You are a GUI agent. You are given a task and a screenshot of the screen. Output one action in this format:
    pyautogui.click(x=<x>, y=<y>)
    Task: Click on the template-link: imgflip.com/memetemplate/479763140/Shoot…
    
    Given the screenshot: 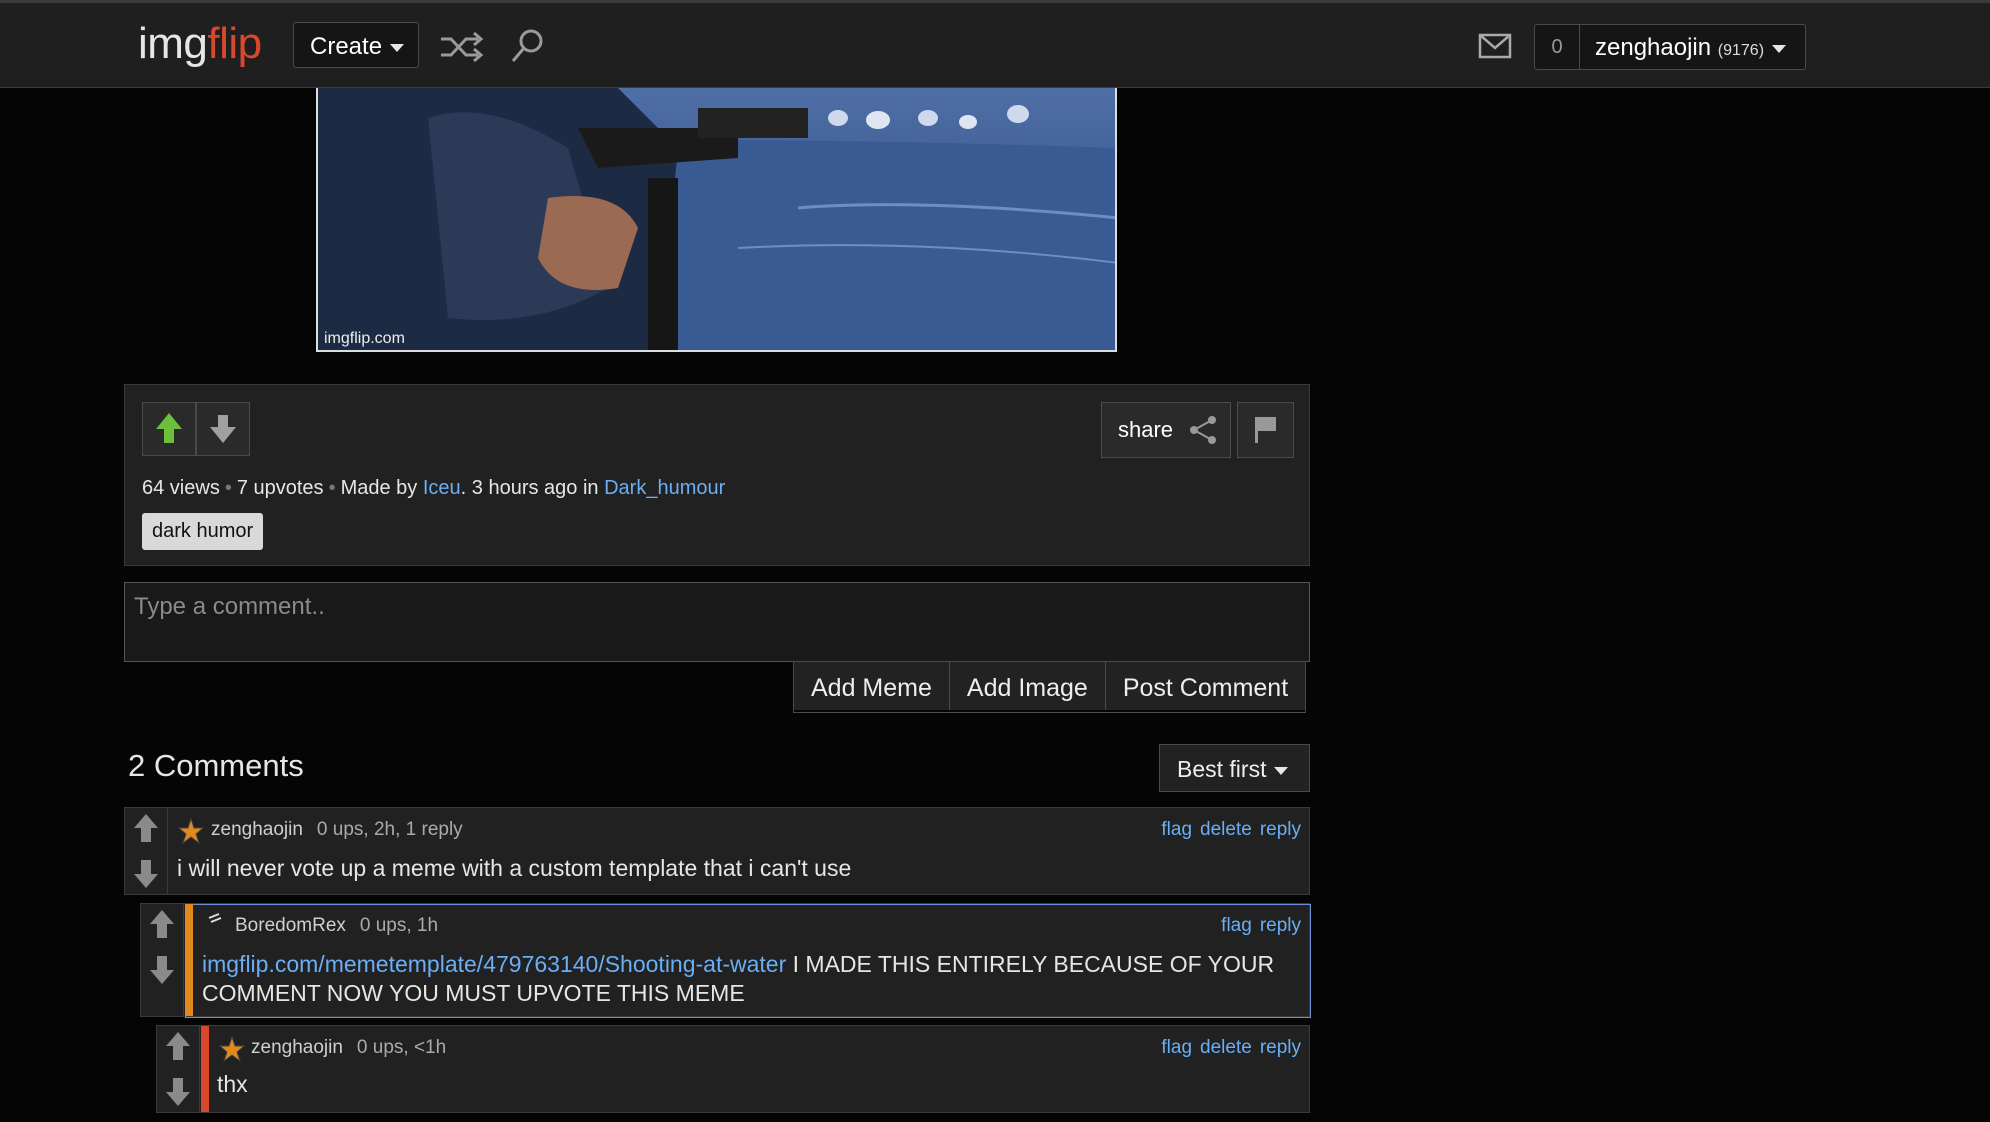 What is the action you would take?
    pyautogui.click(x=494, y=964)
    